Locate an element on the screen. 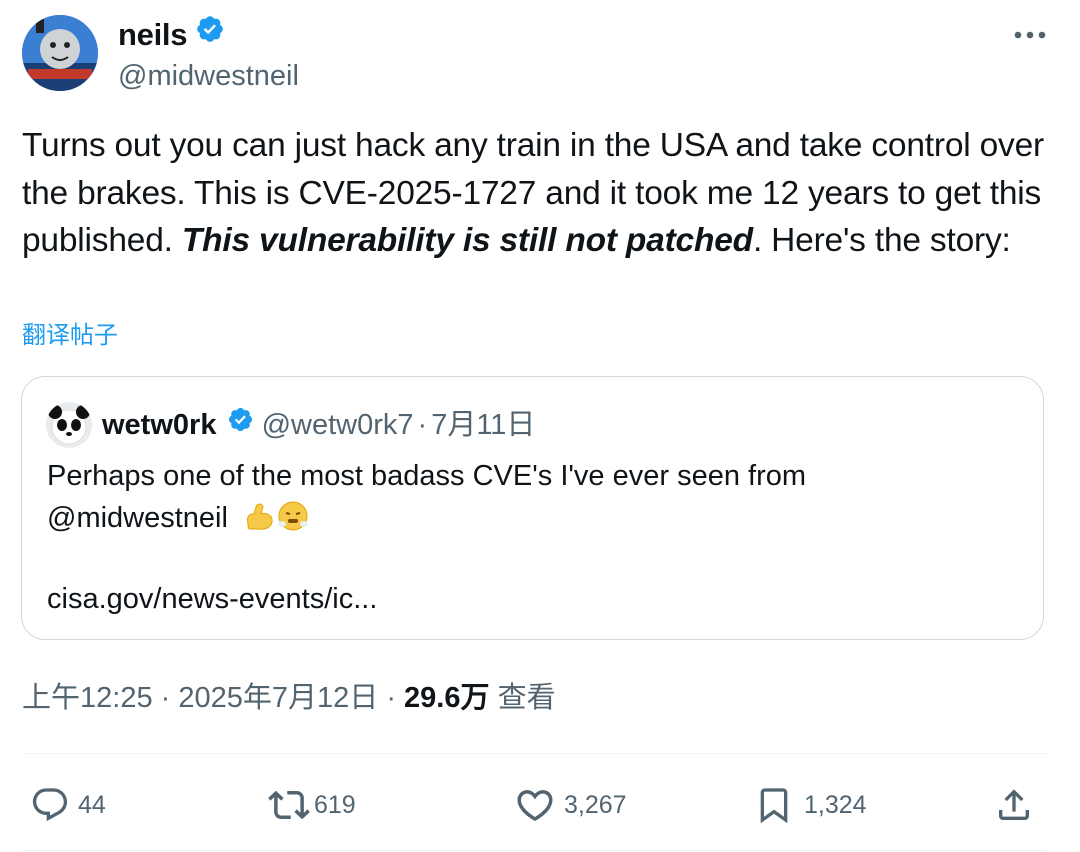 Image resolution: width=1080 pixels, height=852 pixels. tweet-text-emphasis: This vulnerability is still not patched is located at coordinates (467, 240).